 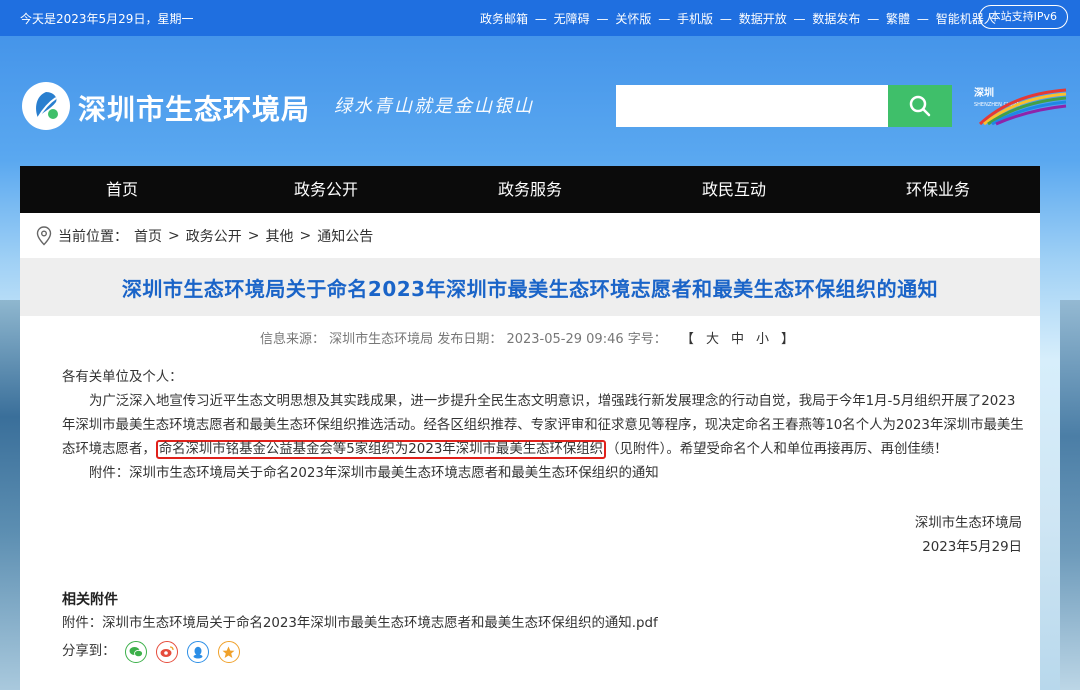 What do you see at coordinates (762, 339) in the screenshot?
I see `font-size-small-button: 小` at bounding box center [762, 339].